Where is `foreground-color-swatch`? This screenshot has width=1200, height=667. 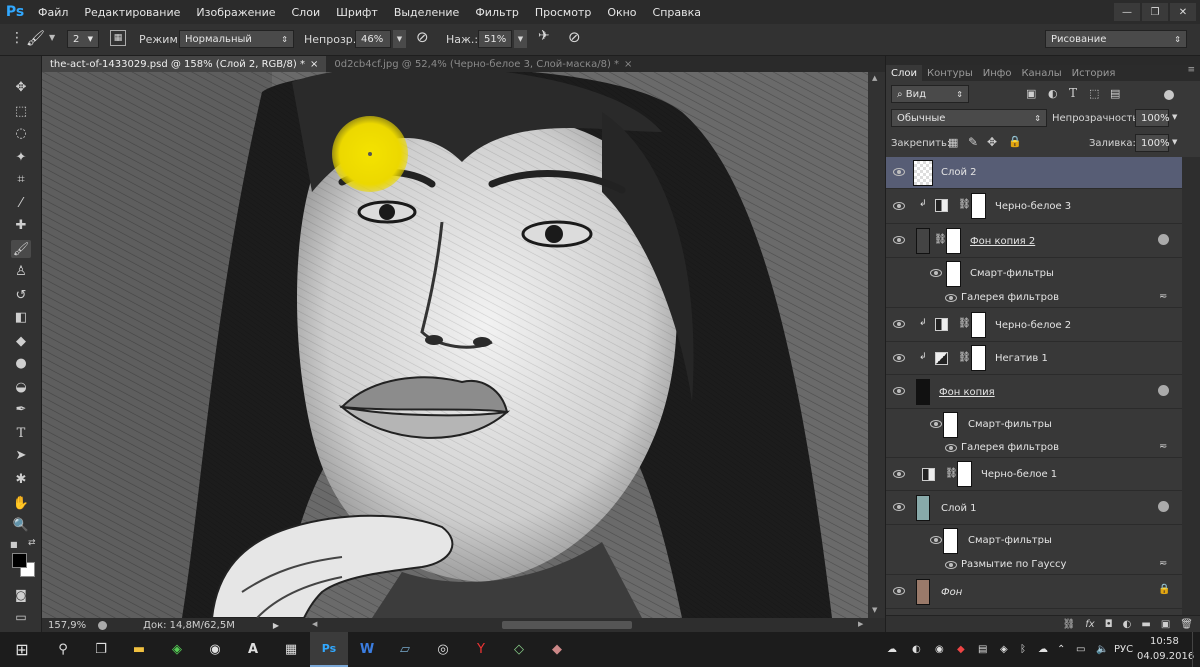
foreground-color-swatch is located at coordinates (19, 560).